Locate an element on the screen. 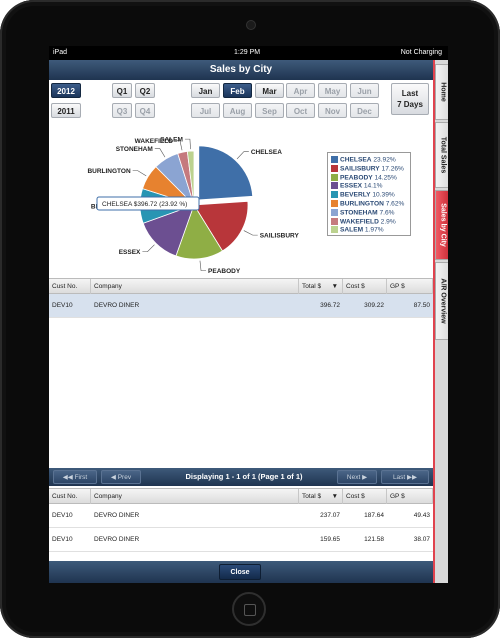 Image resolution: width=500 pixels, height=638 pixels. pie-label-stoneham: STONEHAM is located at coordinates (134, 149).